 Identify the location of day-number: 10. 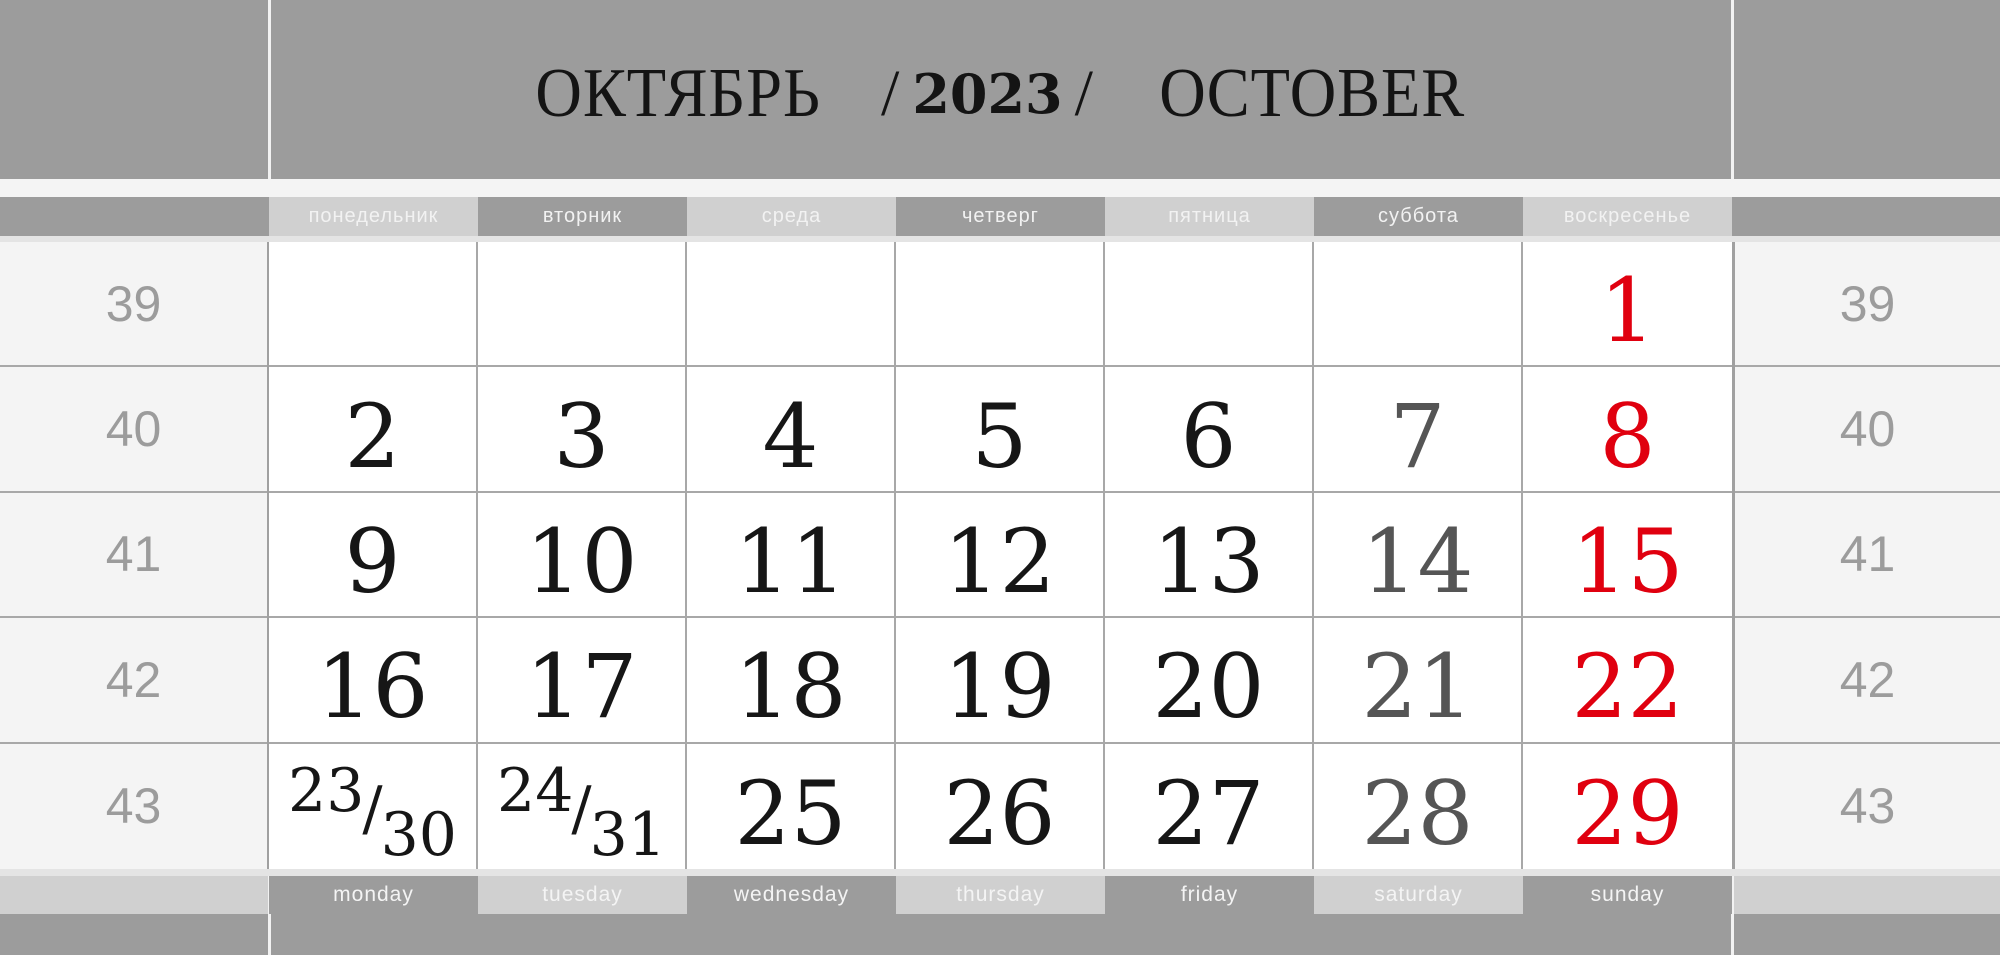
(581, 561).